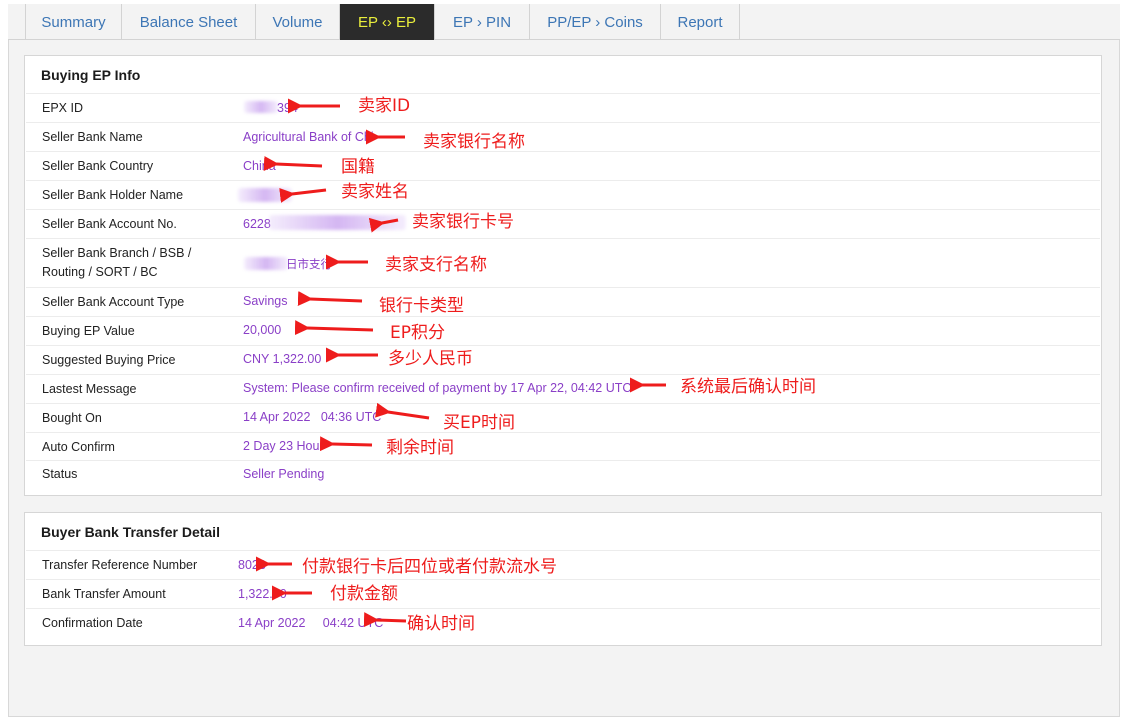 This screenshot has height=720, width=1123. I want to click on table-row: EPX ID 394, so click(563, 107).